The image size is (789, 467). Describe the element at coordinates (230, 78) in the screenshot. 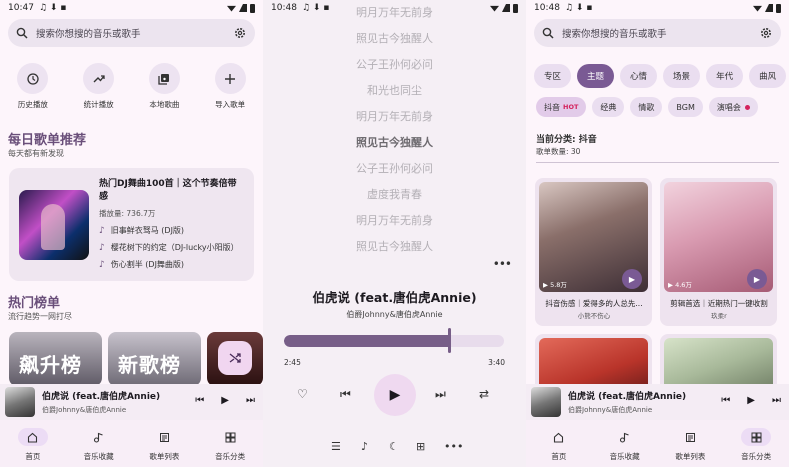

I see `add-icon` at that location.